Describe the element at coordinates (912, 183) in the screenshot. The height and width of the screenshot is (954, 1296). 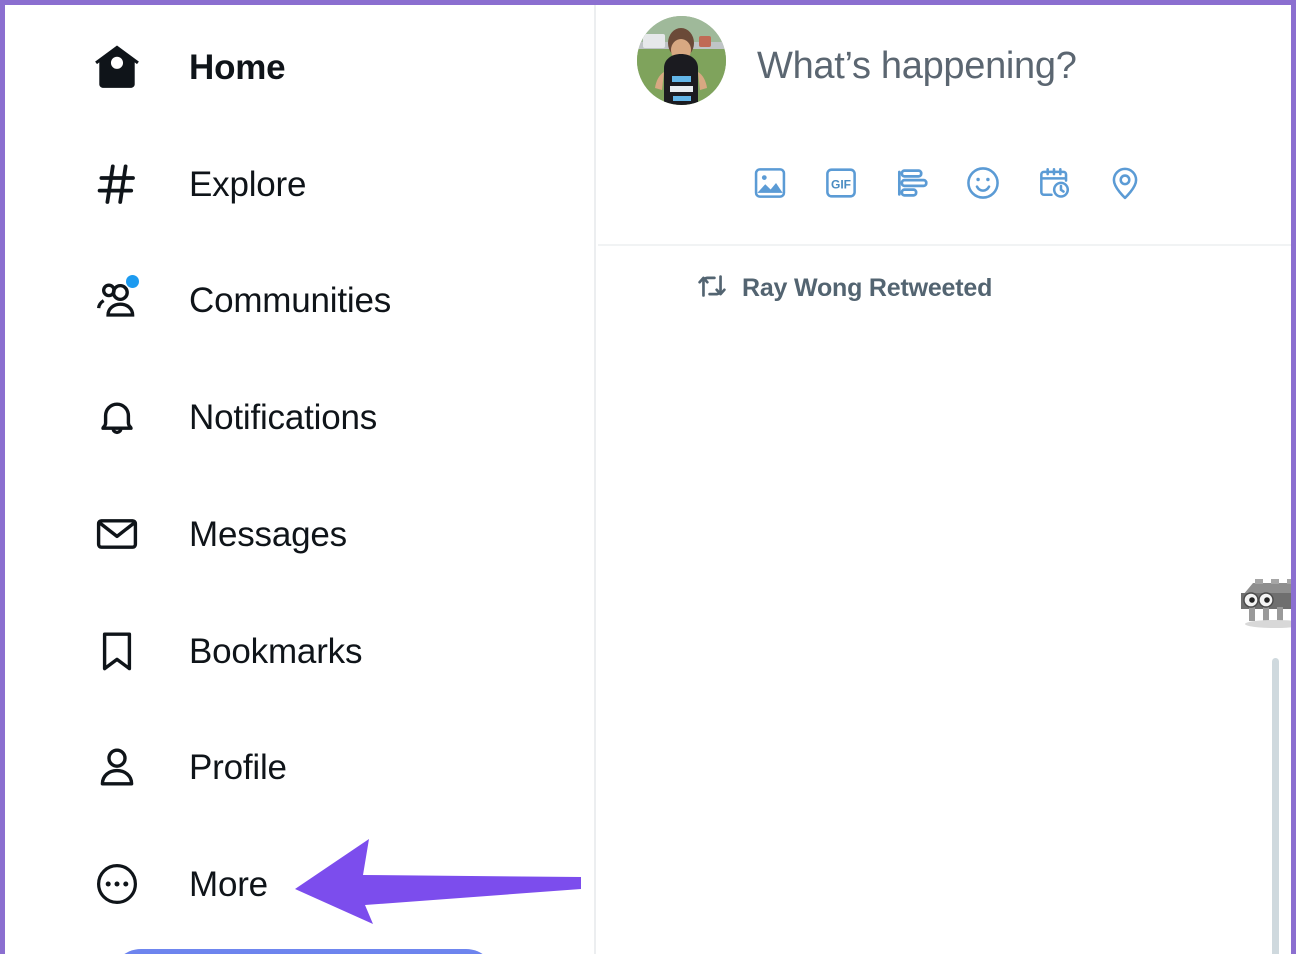
I see `poll-icon` at that location.